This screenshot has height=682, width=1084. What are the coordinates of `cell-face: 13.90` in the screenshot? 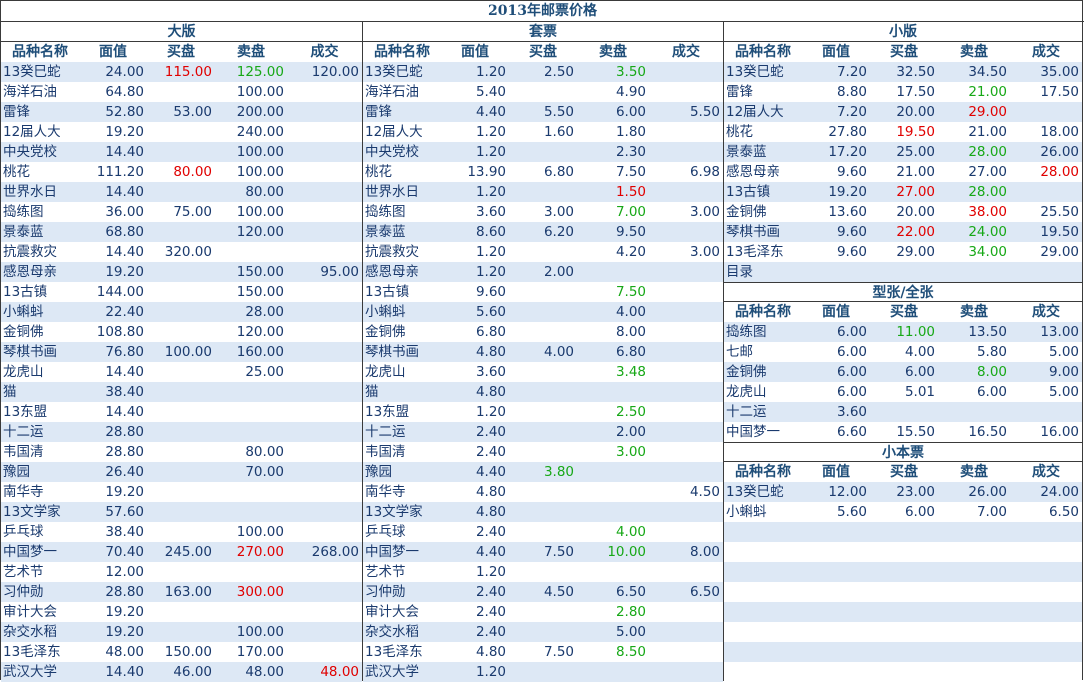 It's located at (486, 172).